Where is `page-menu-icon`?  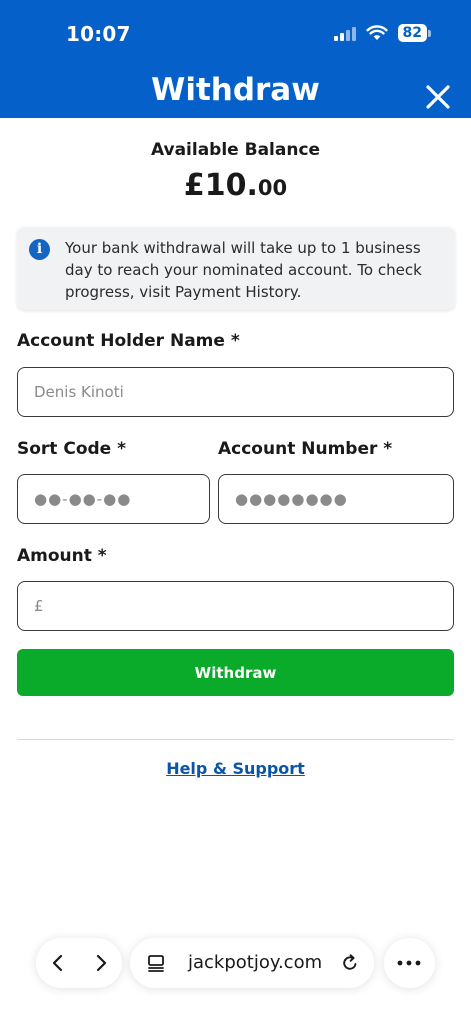 page-menu-icon is located at coordinates (156, 963).